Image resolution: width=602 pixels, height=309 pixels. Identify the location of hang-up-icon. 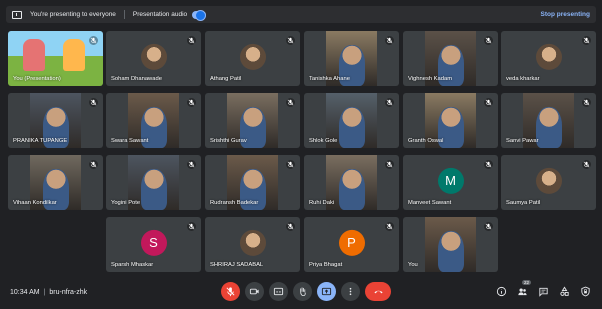
(378, 292).